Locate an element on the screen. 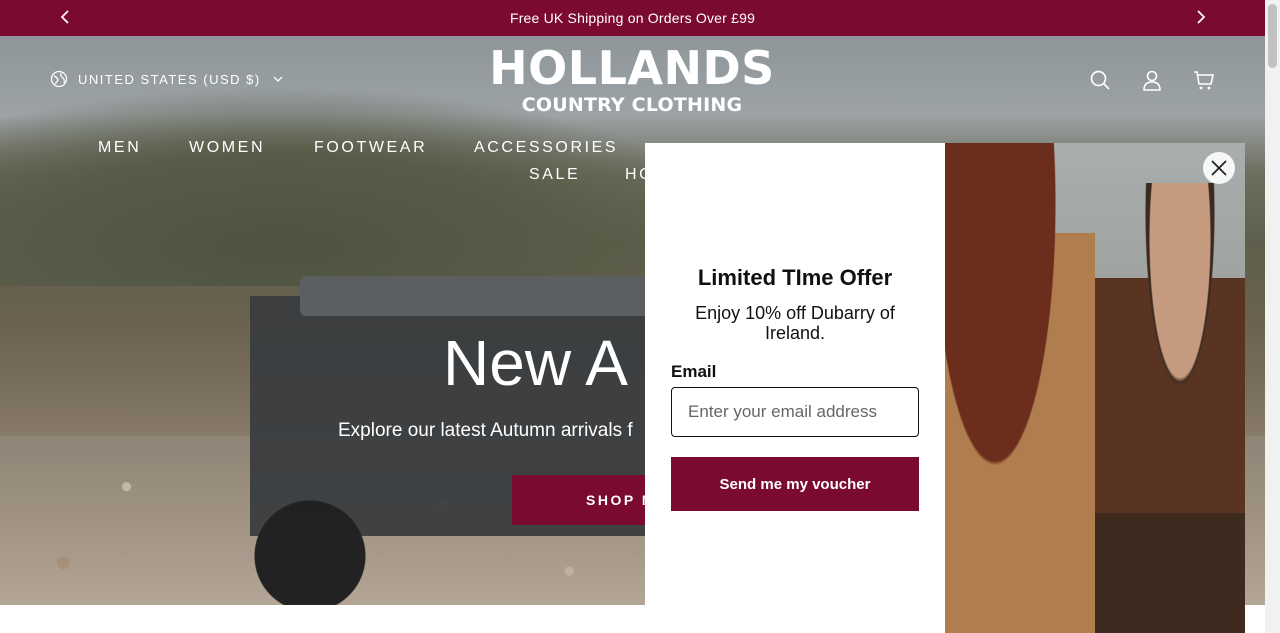  chevron-left-icon is located at coordinates (66, 17).